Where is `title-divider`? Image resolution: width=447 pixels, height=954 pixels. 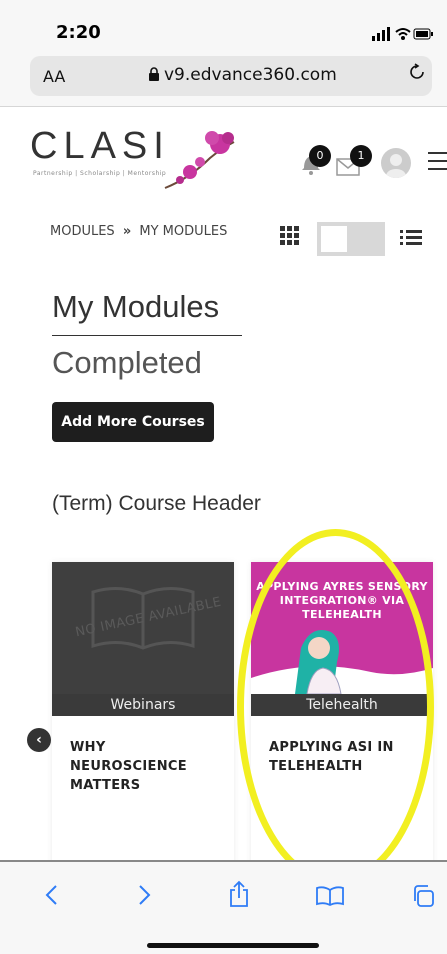 title-divider is located at coordinates (147, 335).